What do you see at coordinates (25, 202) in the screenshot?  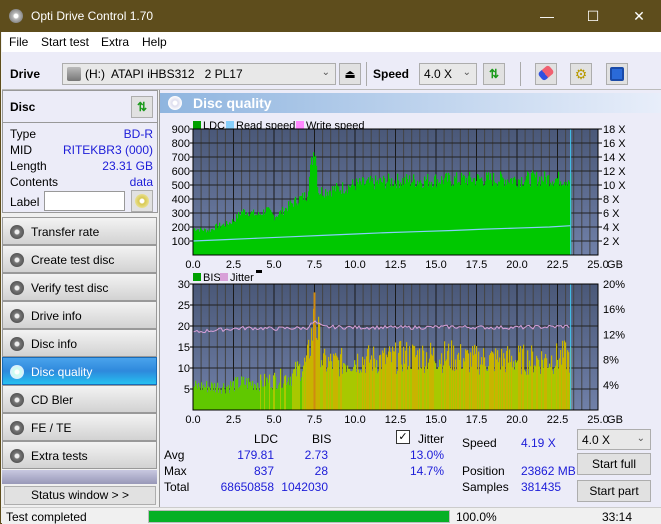 I see `label-label: Label` at bounding box center [25, 202].